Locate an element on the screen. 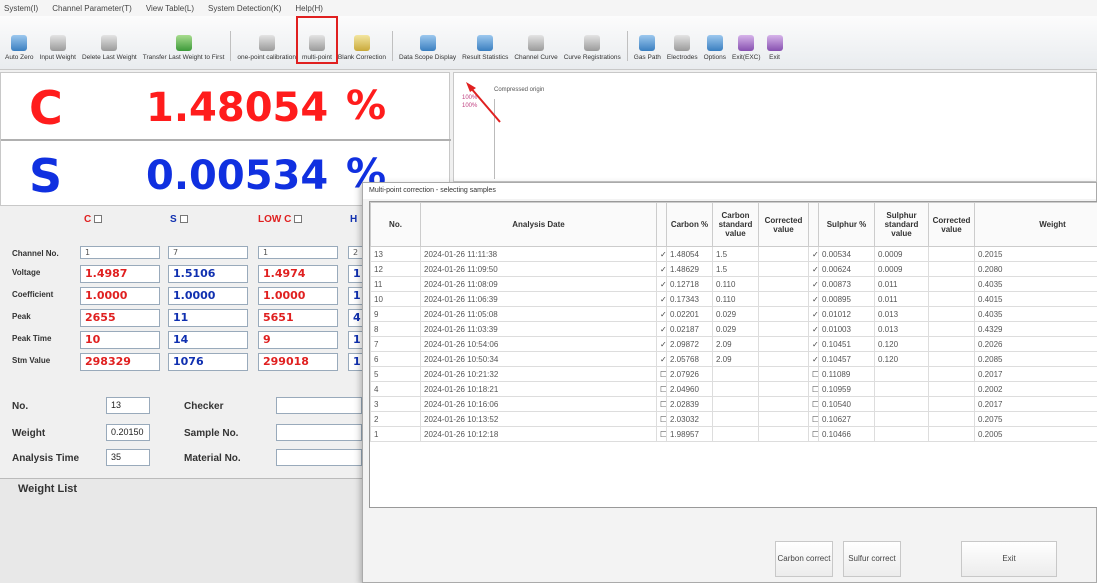 This screenshot has height=583, width=1097. toolbar-button-8: Result Statistics is located at coordinates (485, 40).